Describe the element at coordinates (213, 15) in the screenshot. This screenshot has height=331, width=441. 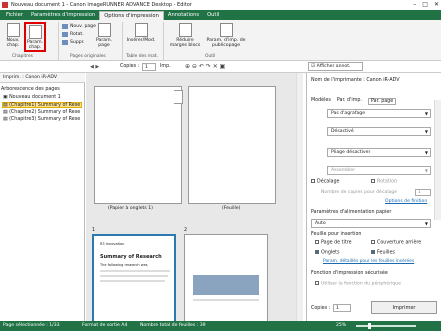
I see `tab-tool: Outil` at that location.